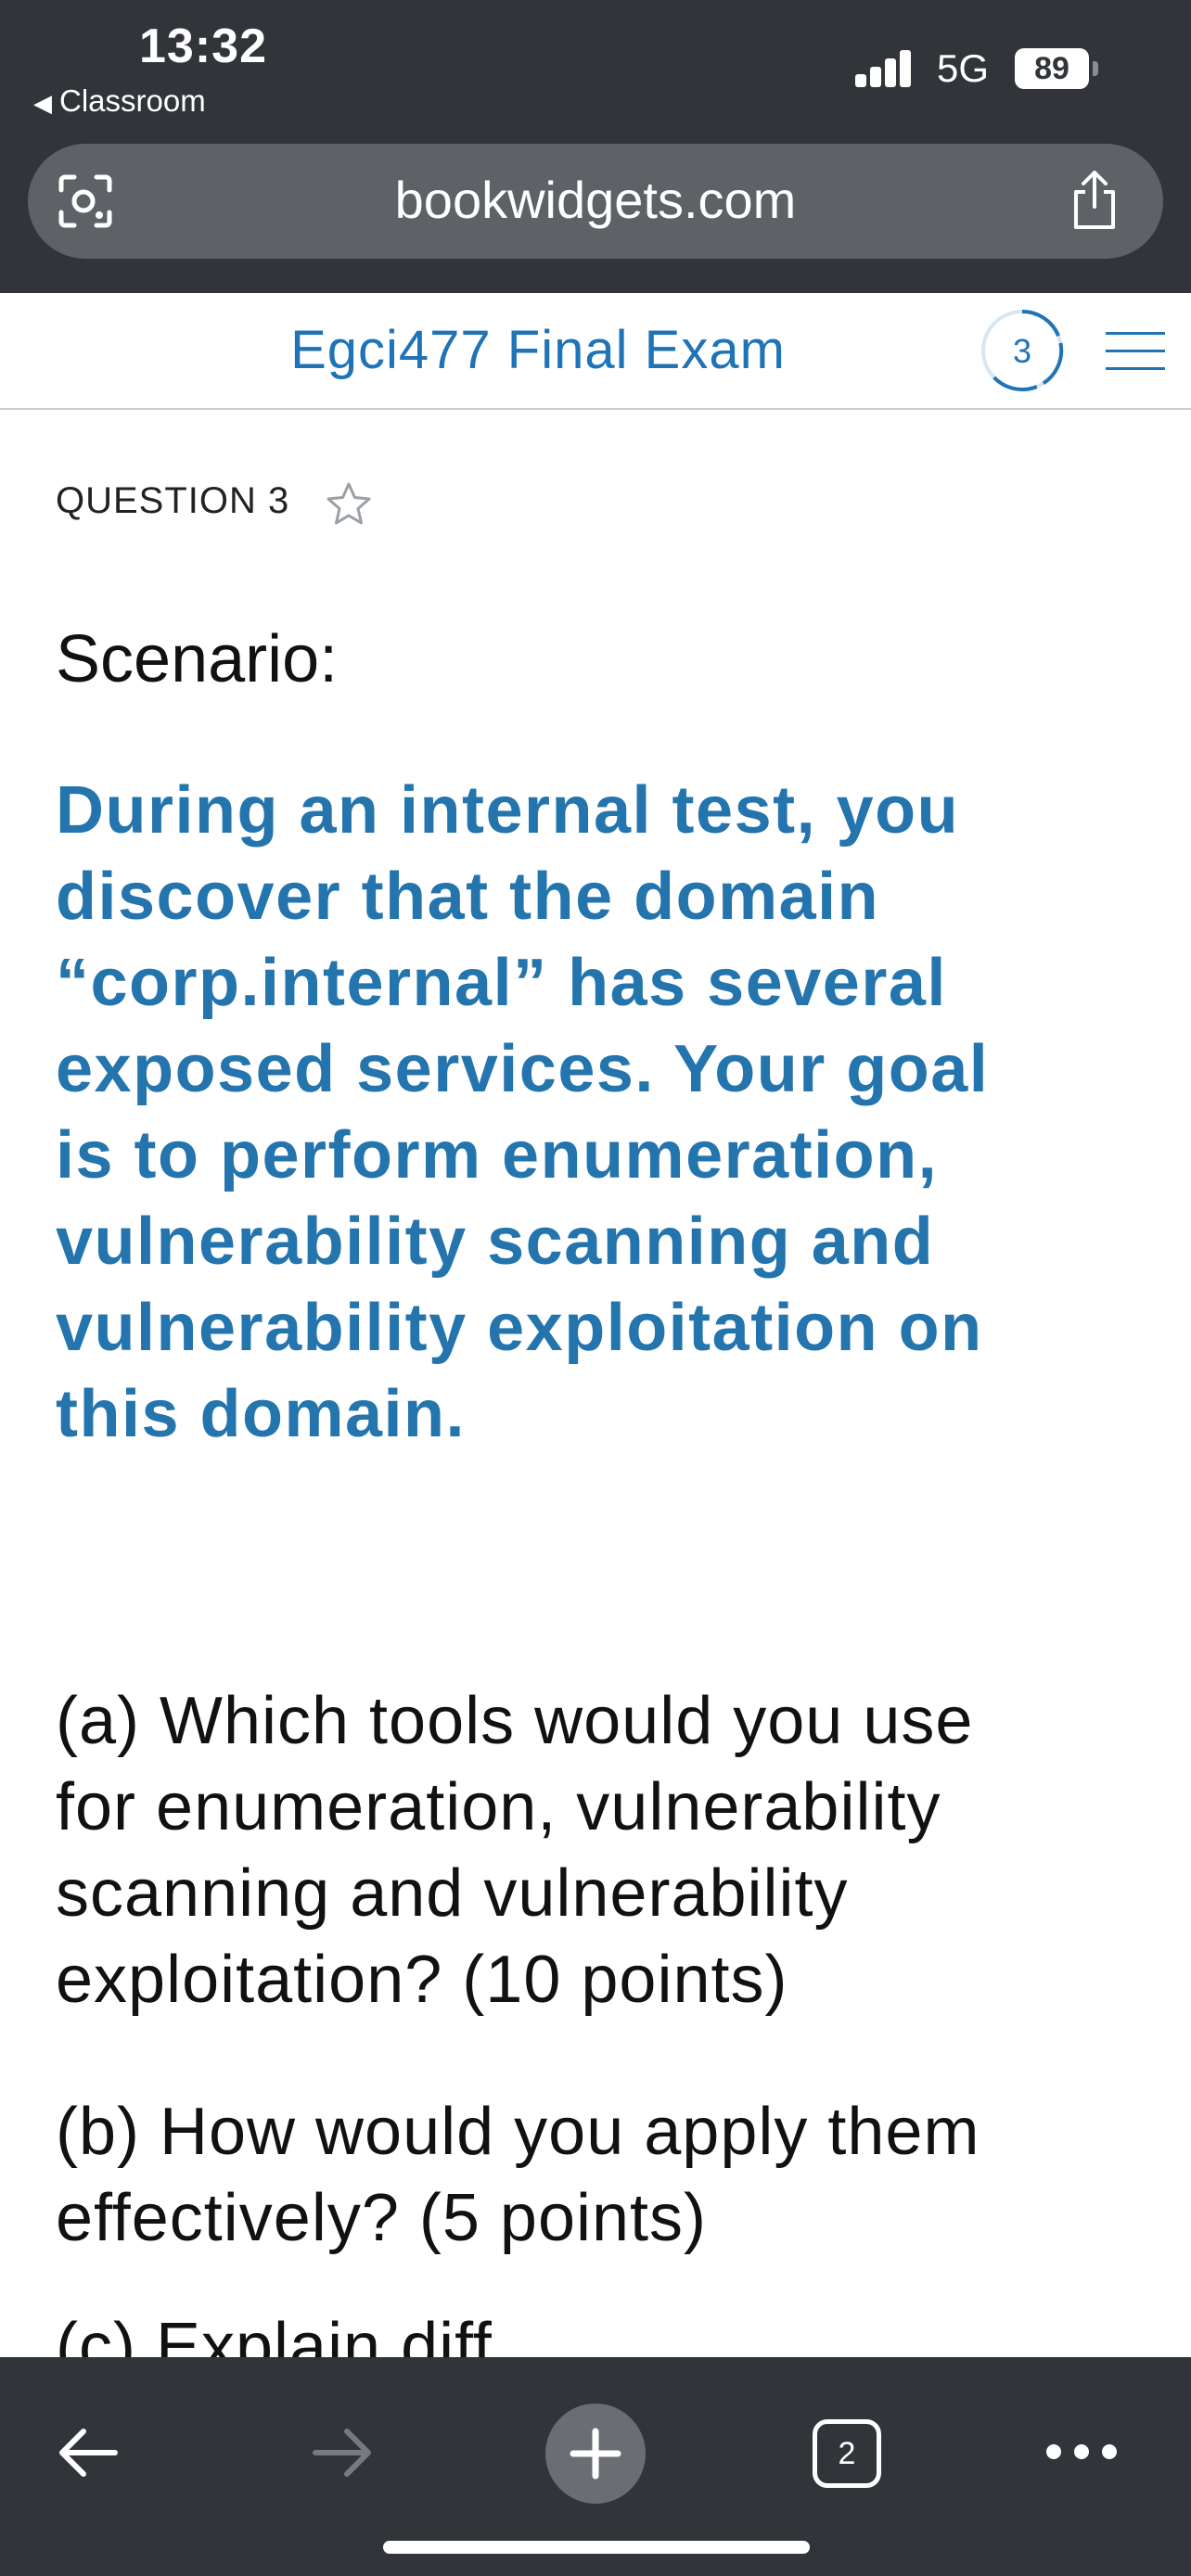 This screenshot has width=1191, height=2576. Describe the element at coordinates (349, 505) in the screenshot. I see `star-outline-icon` at that location.